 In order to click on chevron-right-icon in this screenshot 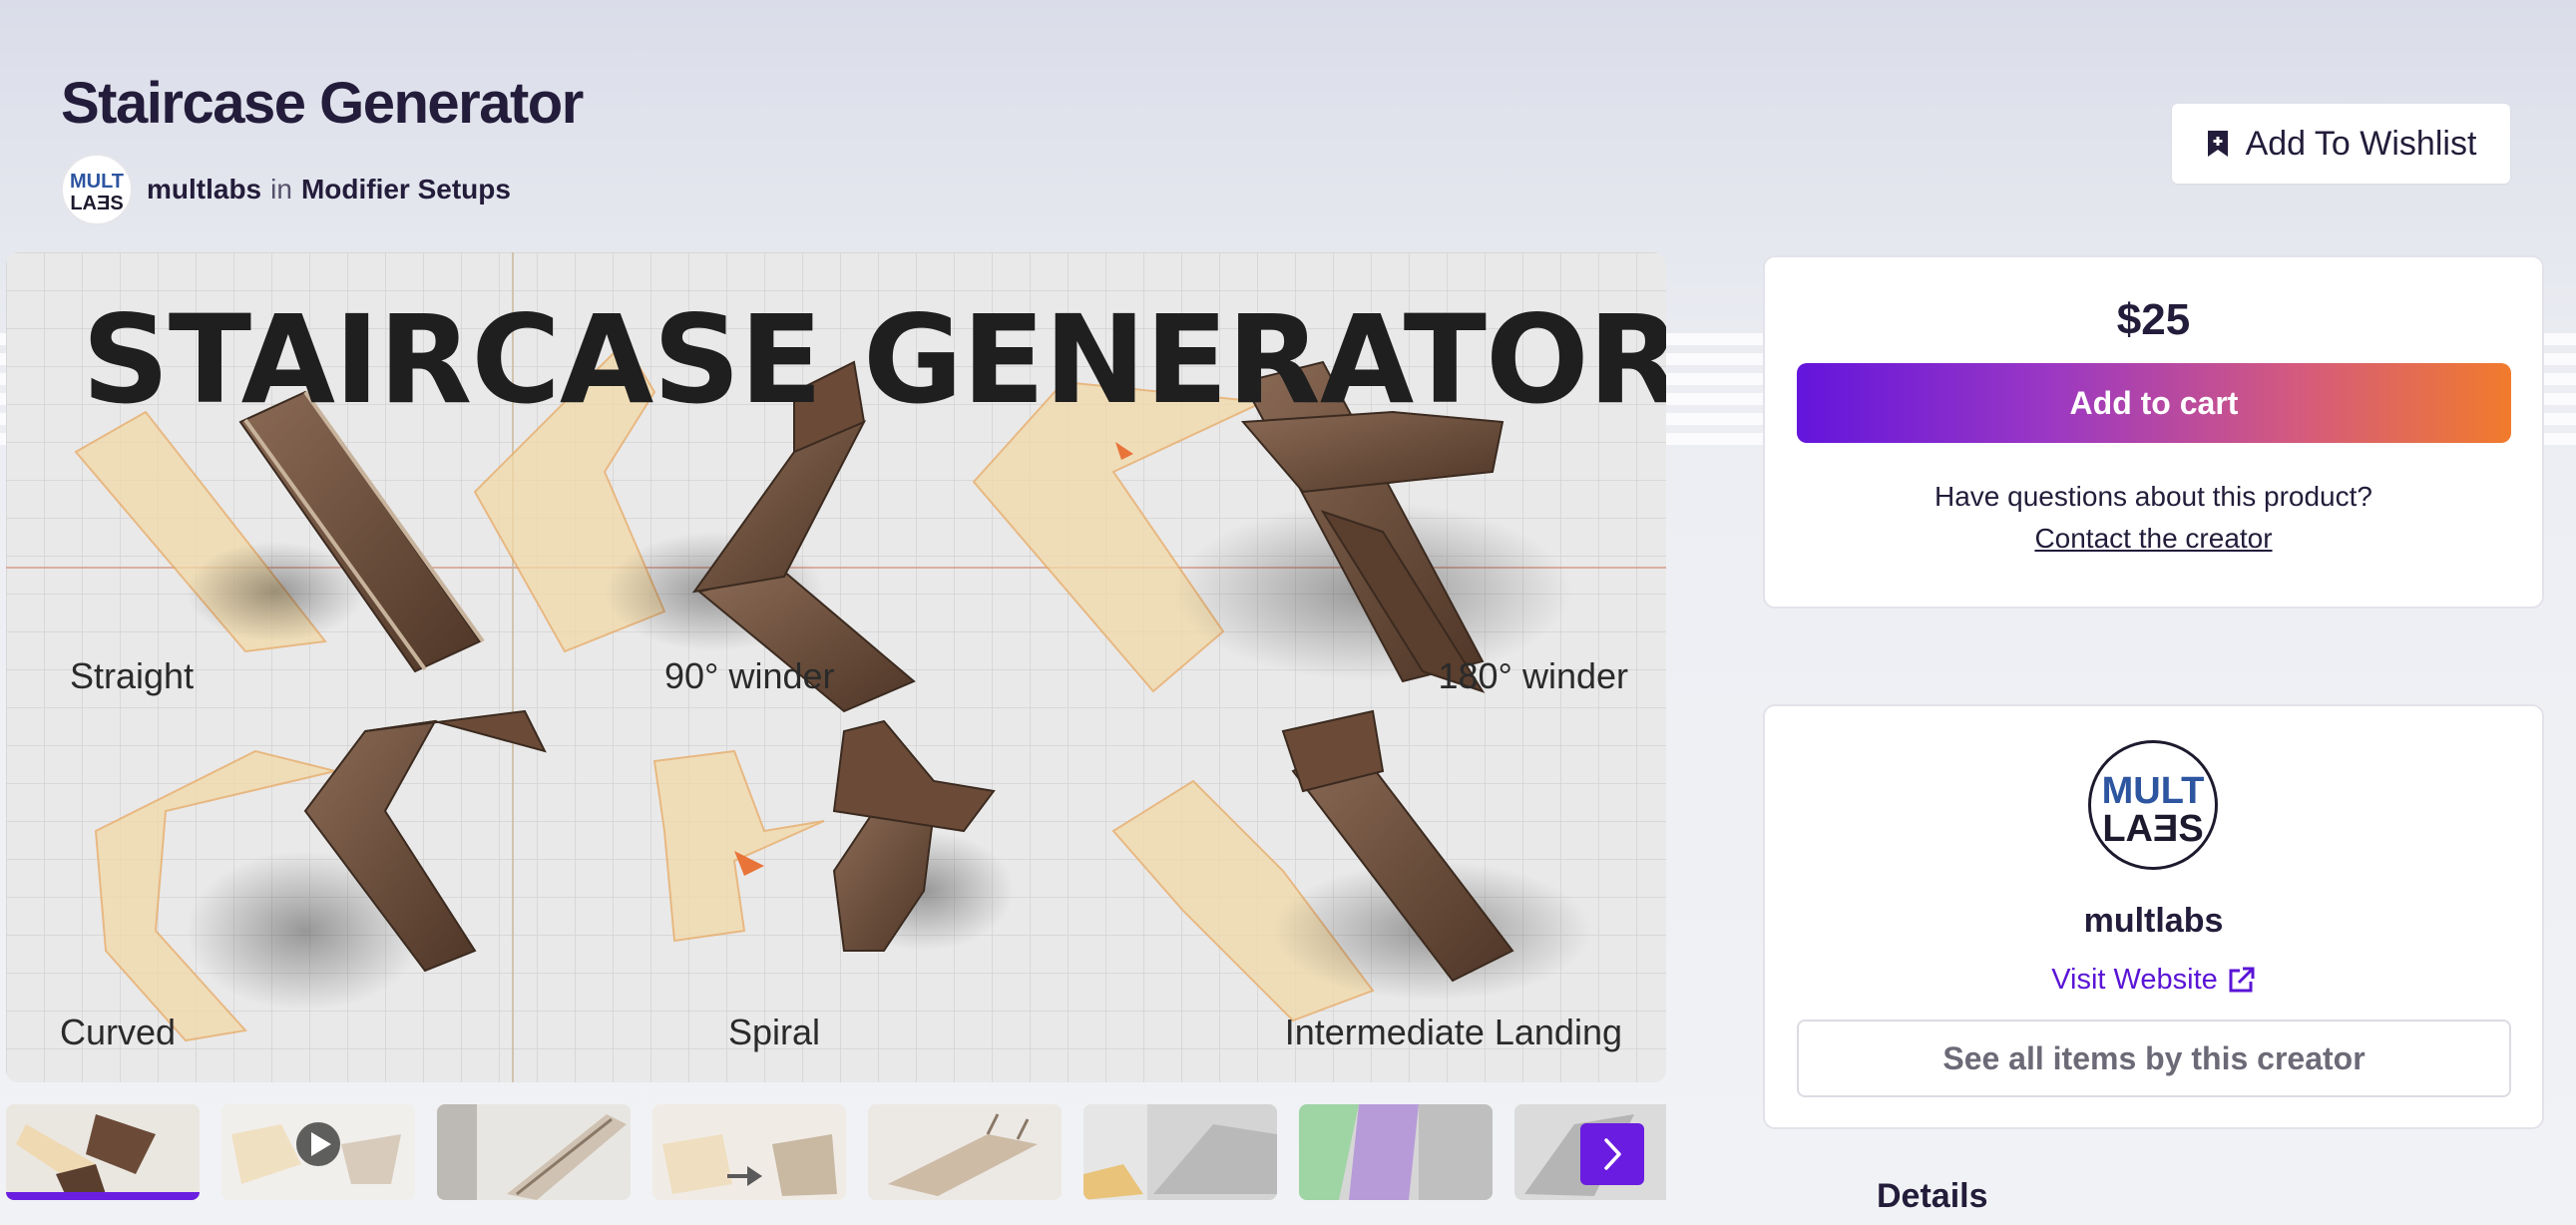, I will do `click(1612, 1154)`.